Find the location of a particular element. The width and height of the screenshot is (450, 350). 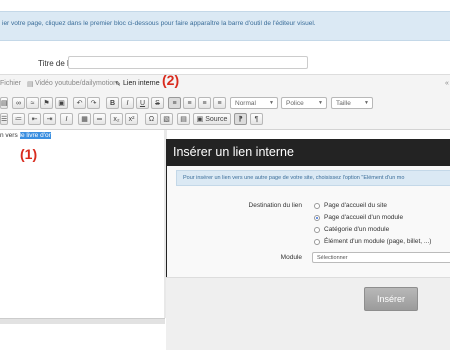

bold-button: B is located at coordinates (112, 103).